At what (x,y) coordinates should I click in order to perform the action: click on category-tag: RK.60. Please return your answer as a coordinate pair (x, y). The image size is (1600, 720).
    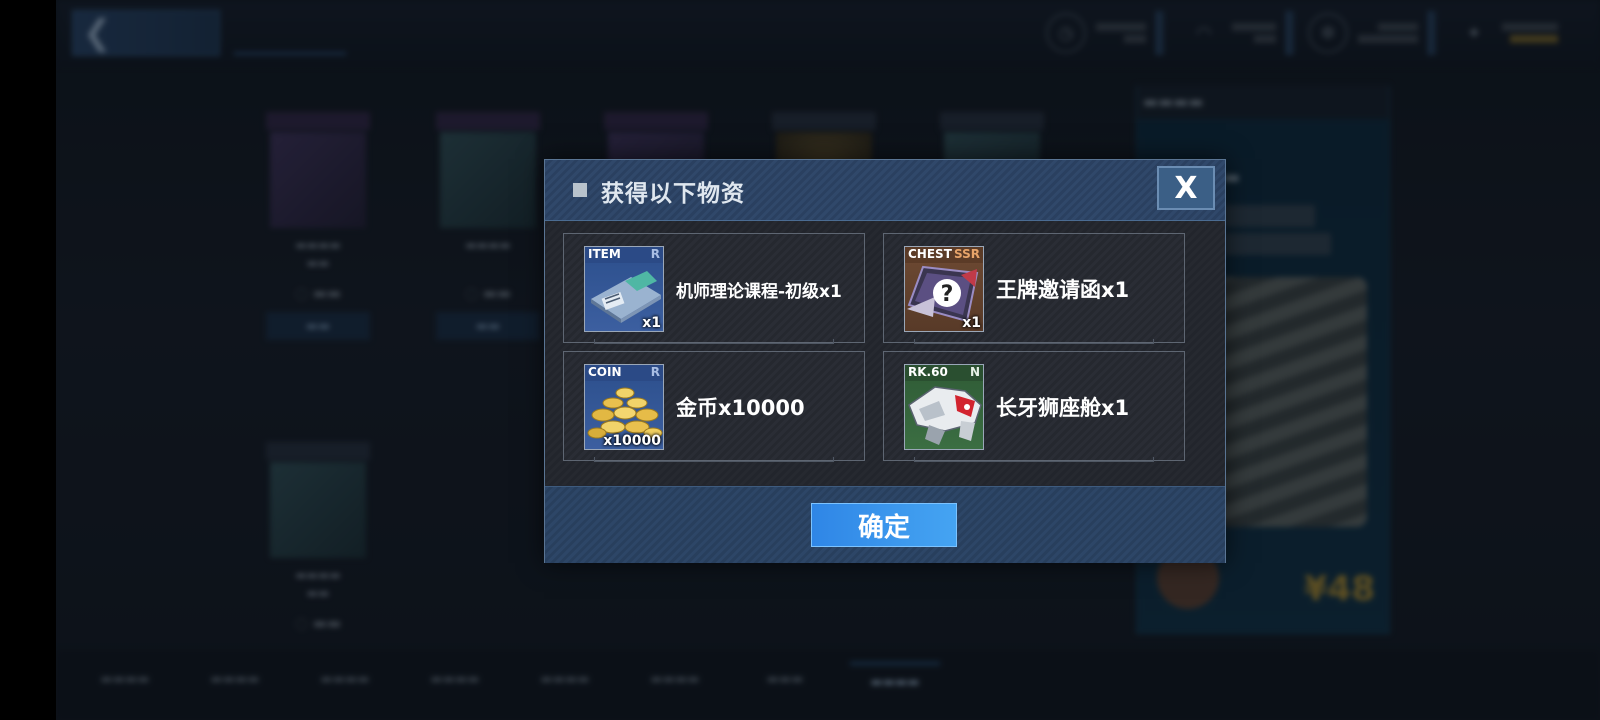
    Looking at the image, I should click on (928, 372).